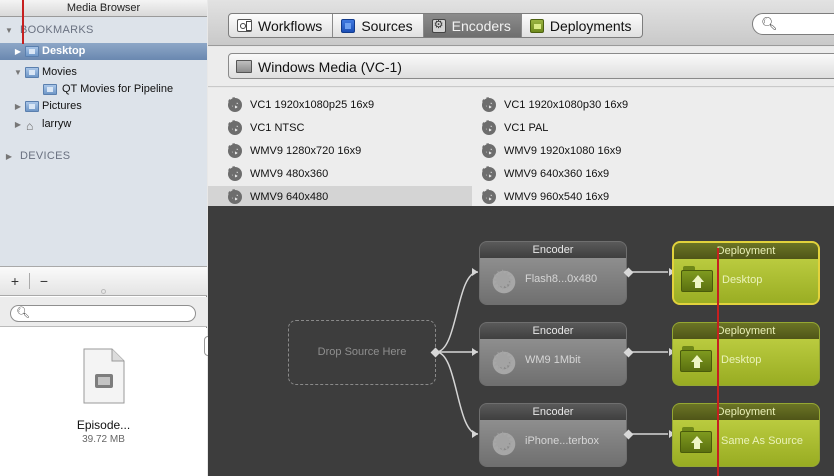  What do you see at coordinates (347, 127) in the screenshot?
I see `encoder-preset: VC1 NTSC` at bounding box center [347, 127].